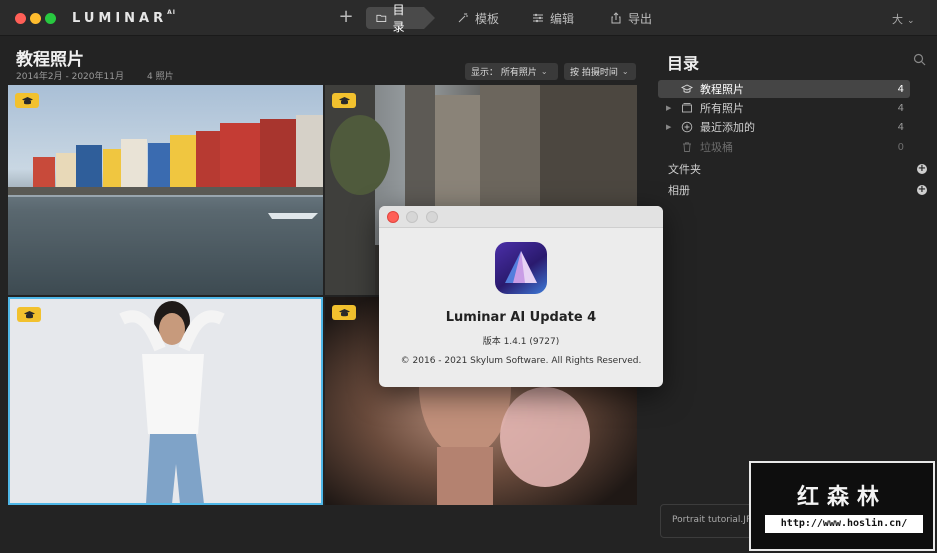  Describe the element at coordinates (463, 18) in the screenshot. I see `magic-wand-icon` at that location.